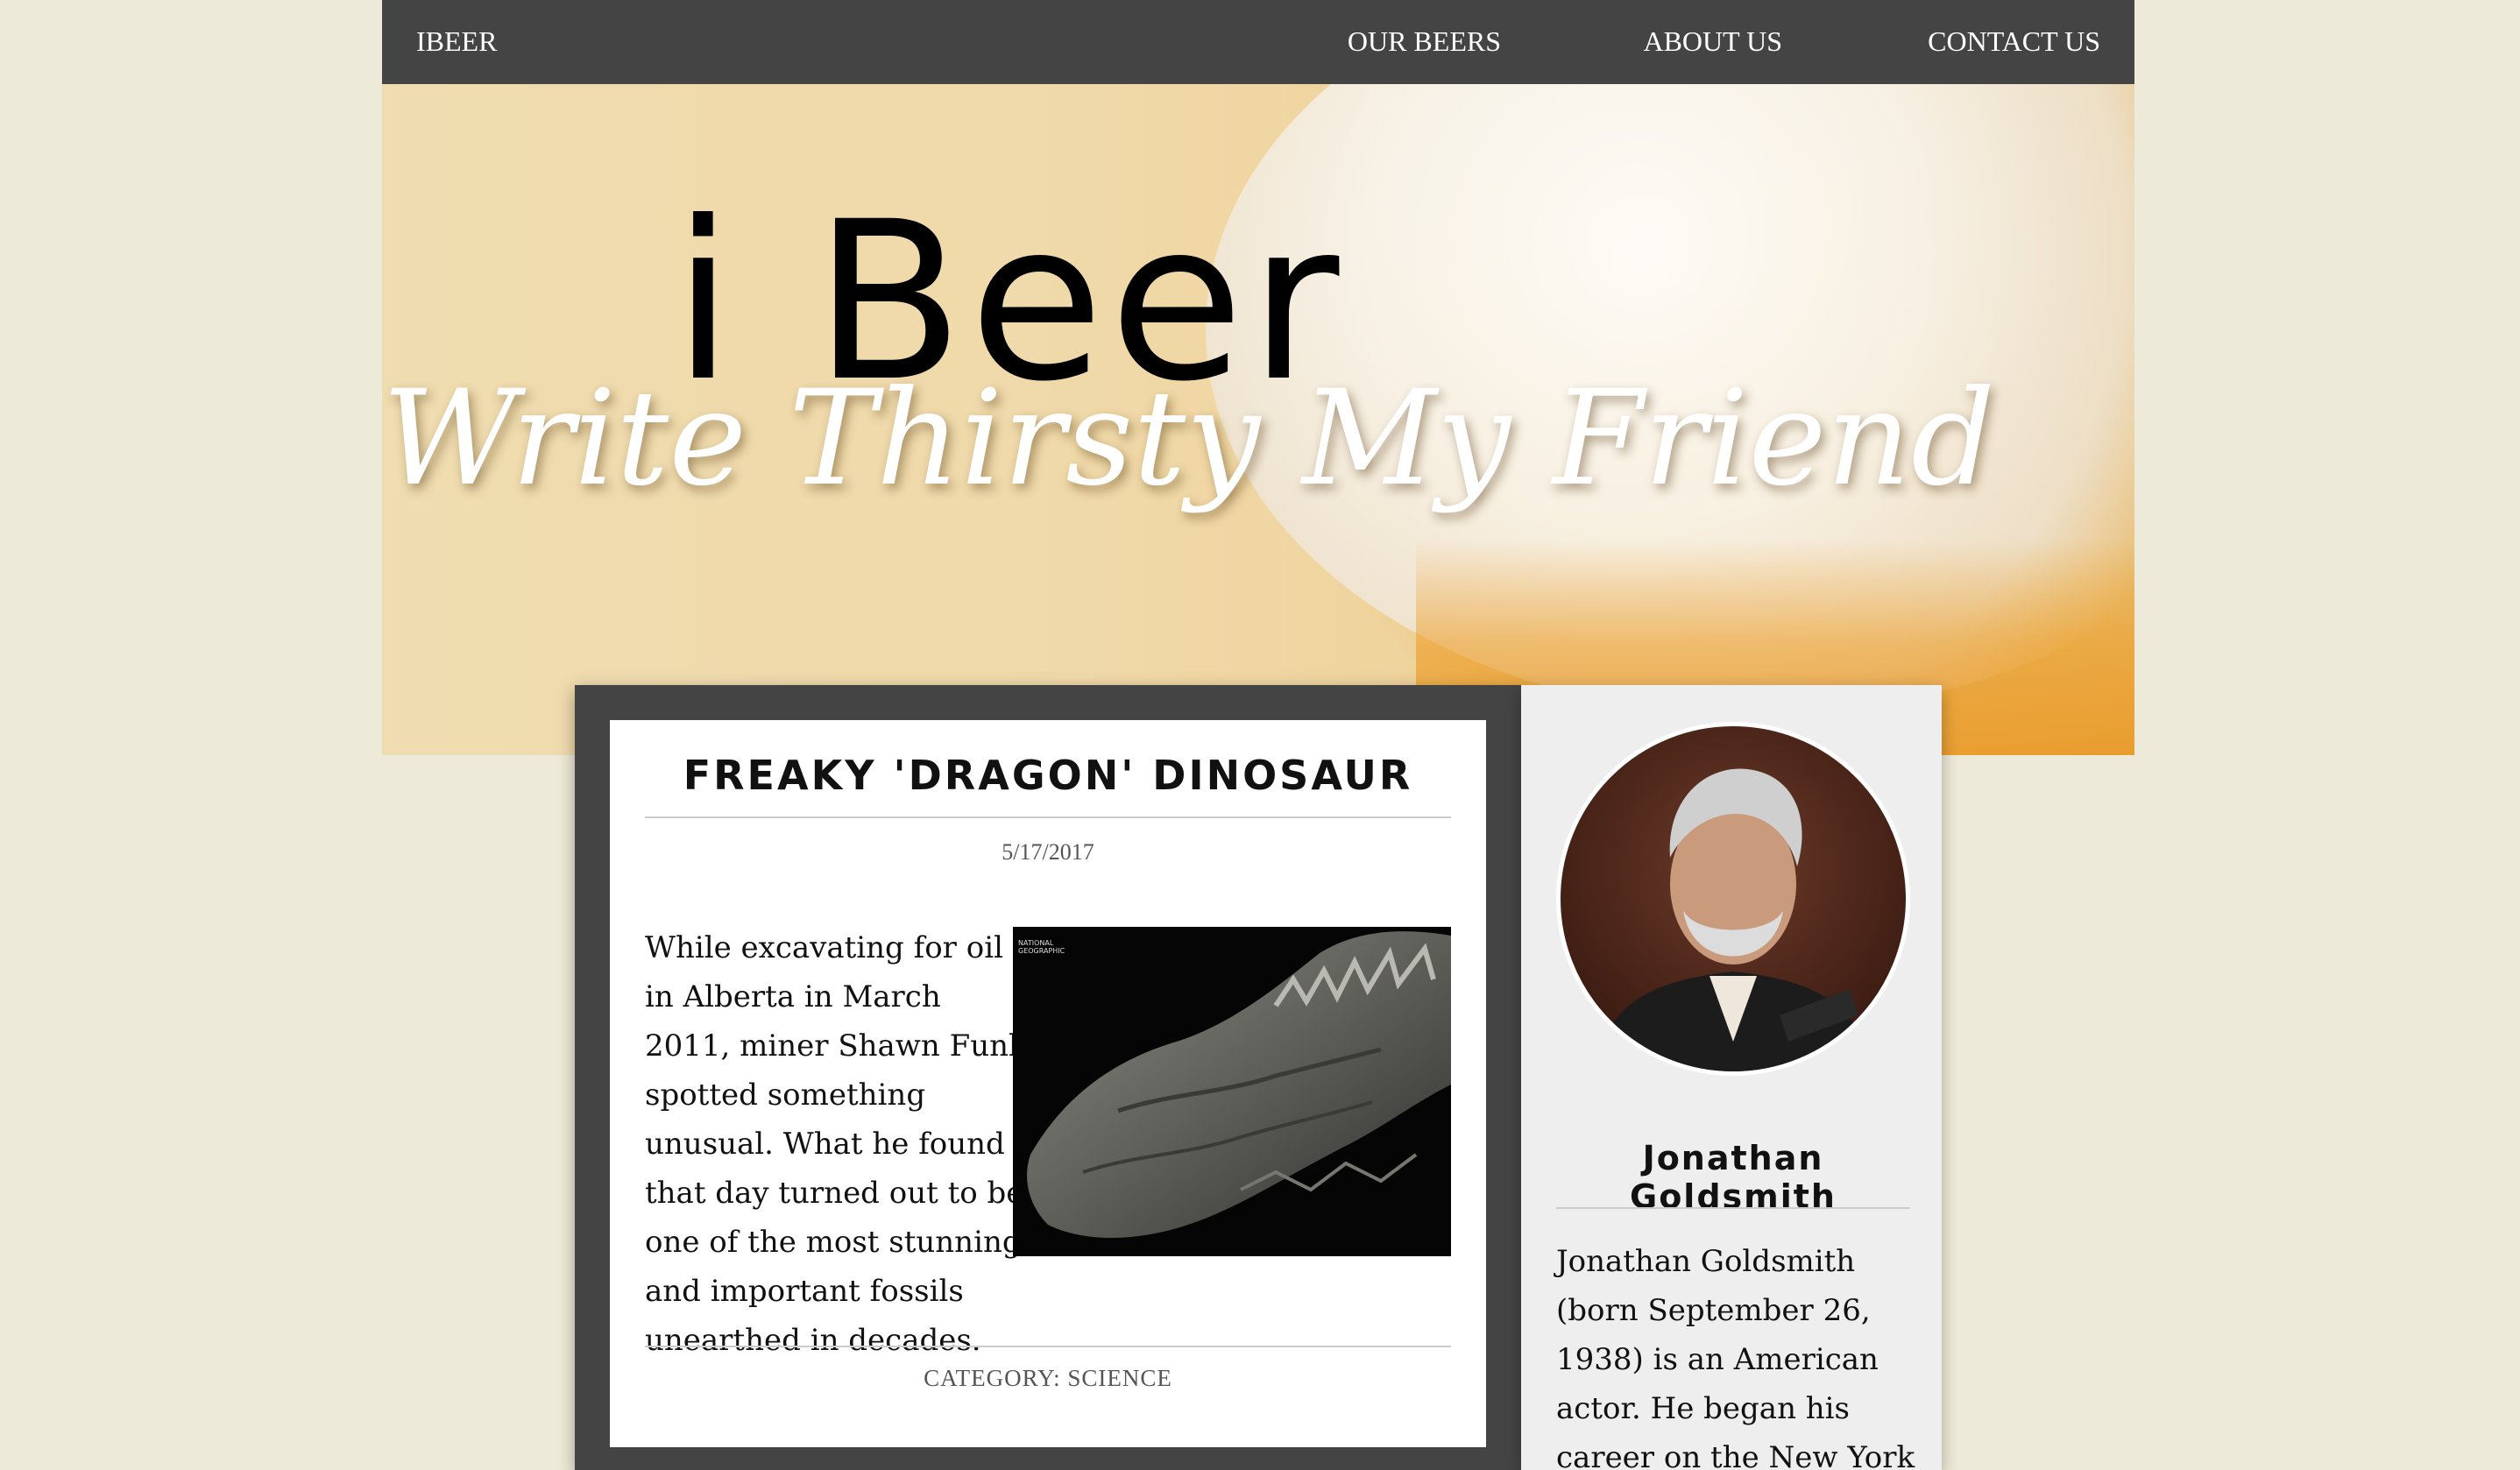 The image size is (2520, 1470). Describe the element at coordinates (1733, 920) in the screenshot. I see `author-portrait` at that location.